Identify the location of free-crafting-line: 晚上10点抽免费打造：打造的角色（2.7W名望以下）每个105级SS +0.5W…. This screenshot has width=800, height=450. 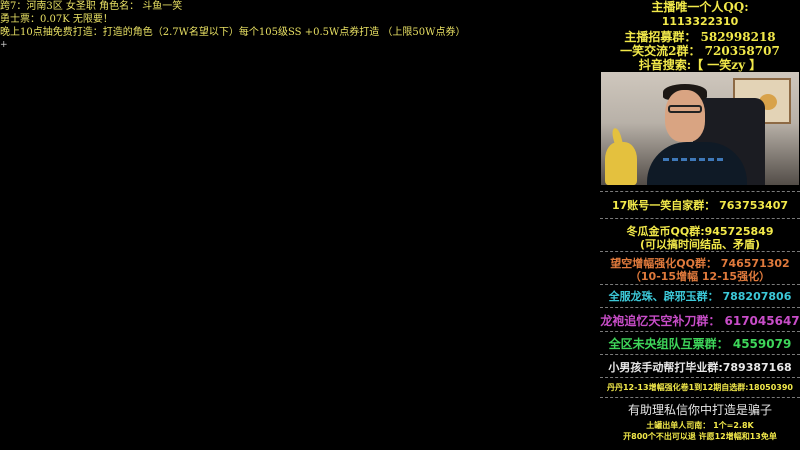
(233, 32).